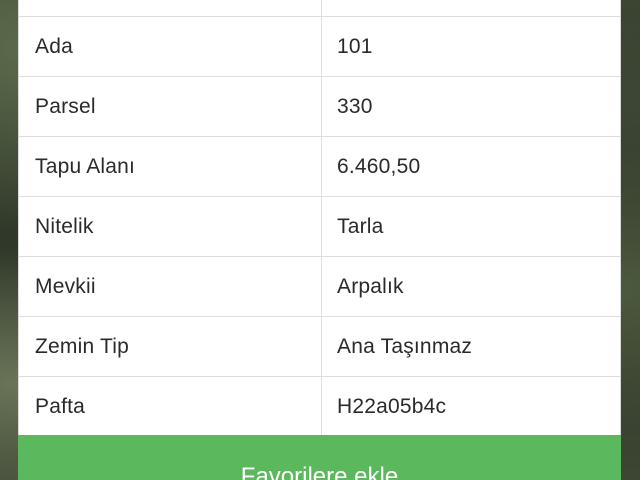 The width and height of the screenshot is (640, 480). Describe the element at coordinates (355, 46) in the screenshot. I see `row-value: 101` at that location.